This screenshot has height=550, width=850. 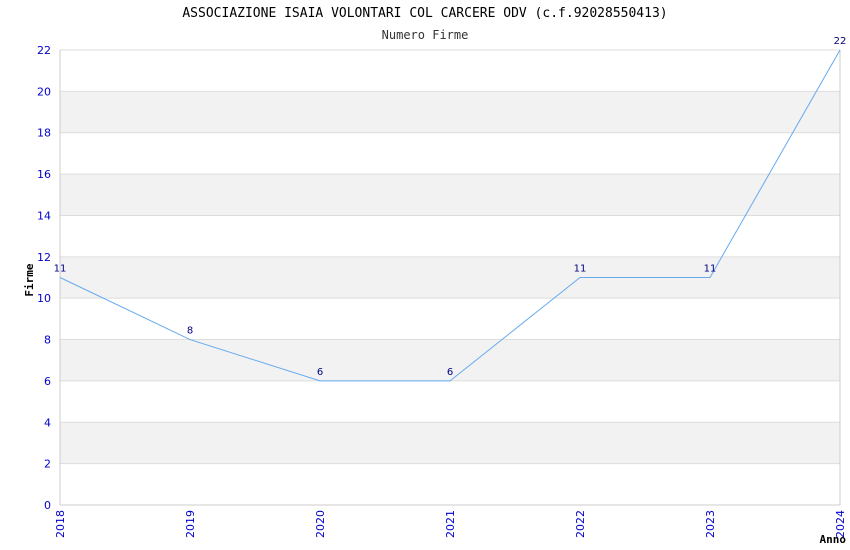 I want to click on y-tick-label: 10, so click(x=44, y=298).